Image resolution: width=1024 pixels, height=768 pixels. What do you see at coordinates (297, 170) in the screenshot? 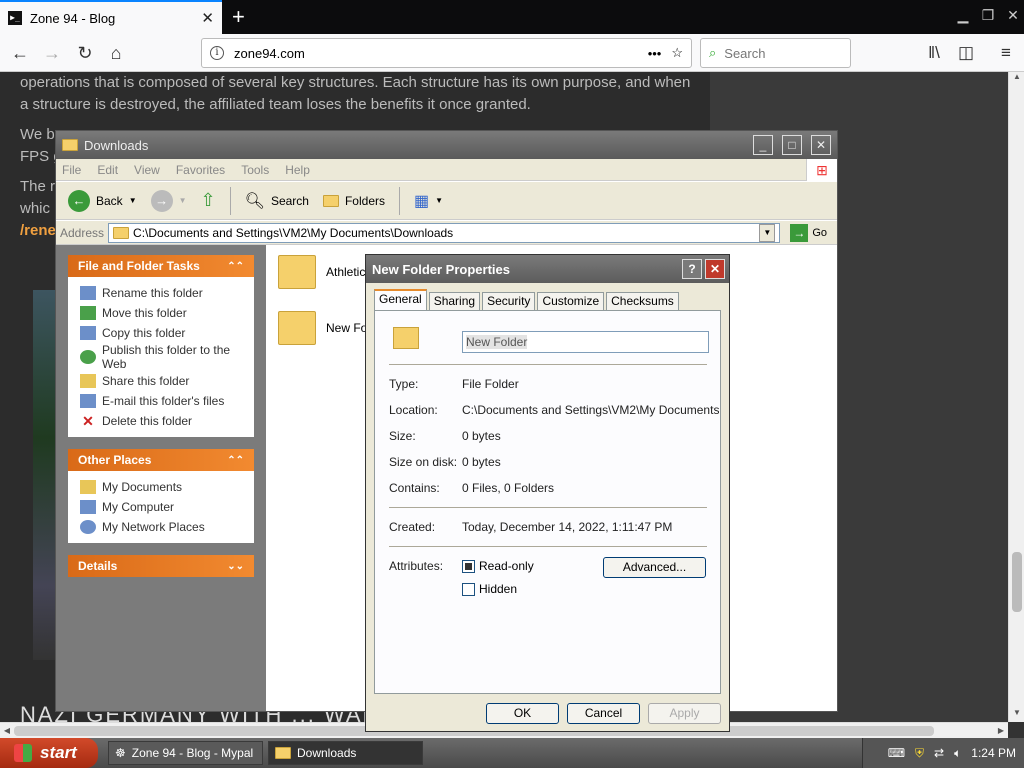
I see `menu-help: Help` at bounding box center [297, 170].